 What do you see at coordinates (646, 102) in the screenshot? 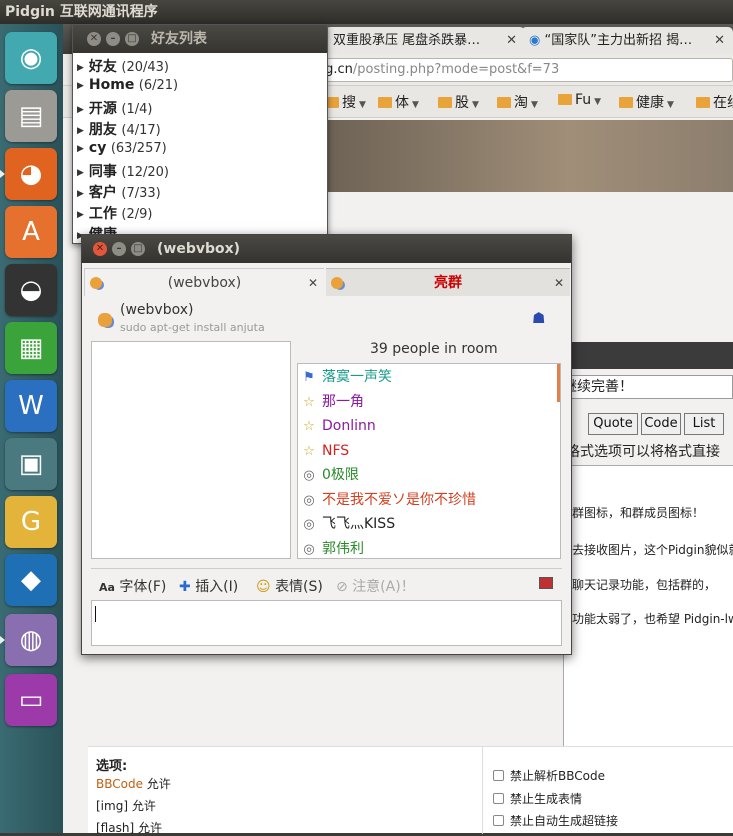
I see `bookmark-folder: 健康 ▼` at bounding box center [646, 102].